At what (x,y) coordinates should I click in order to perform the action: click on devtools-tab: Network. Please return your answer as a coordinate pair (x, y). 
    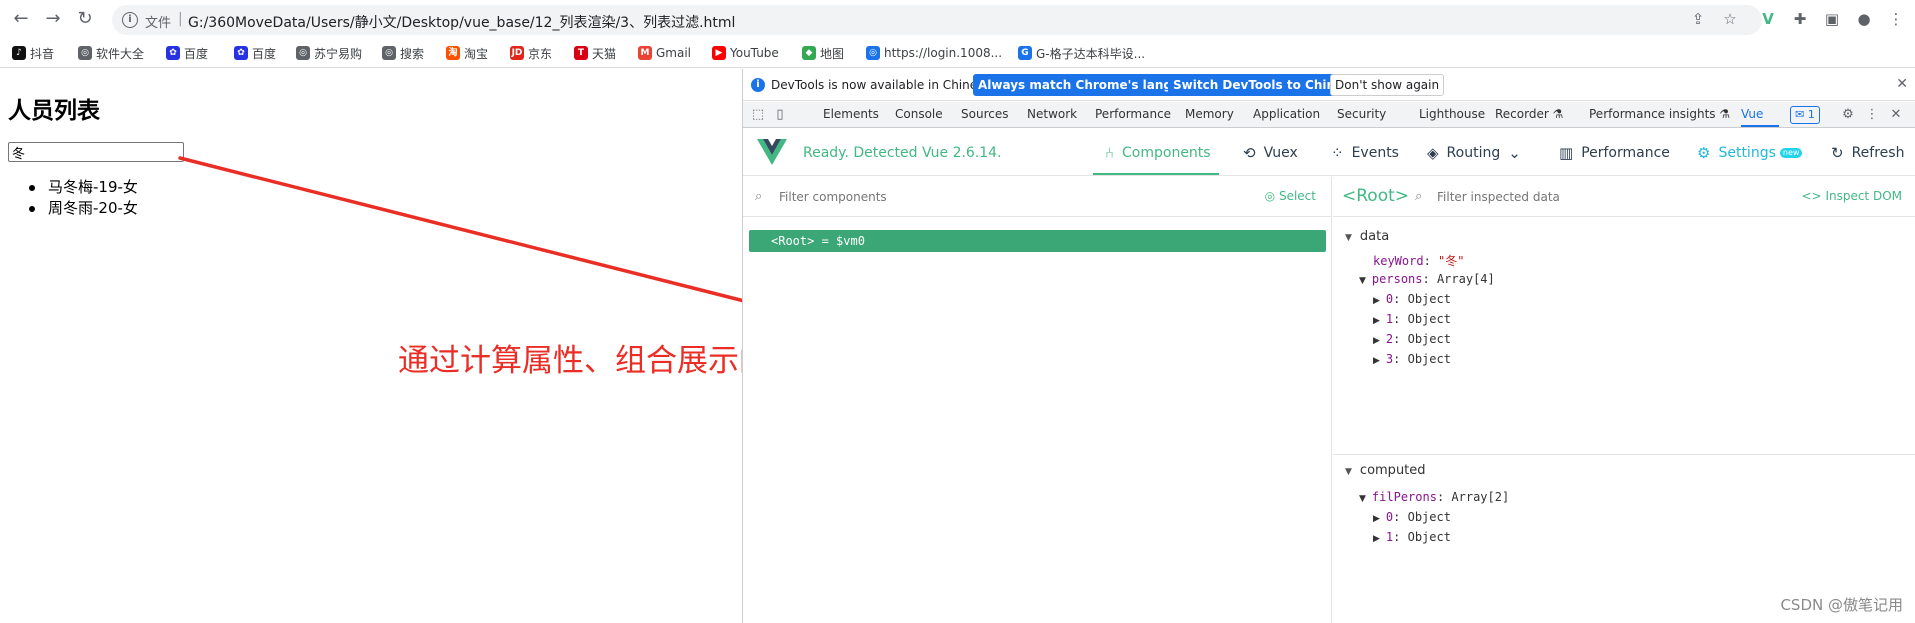
    Looking at the image, I should click on (1052, 114).